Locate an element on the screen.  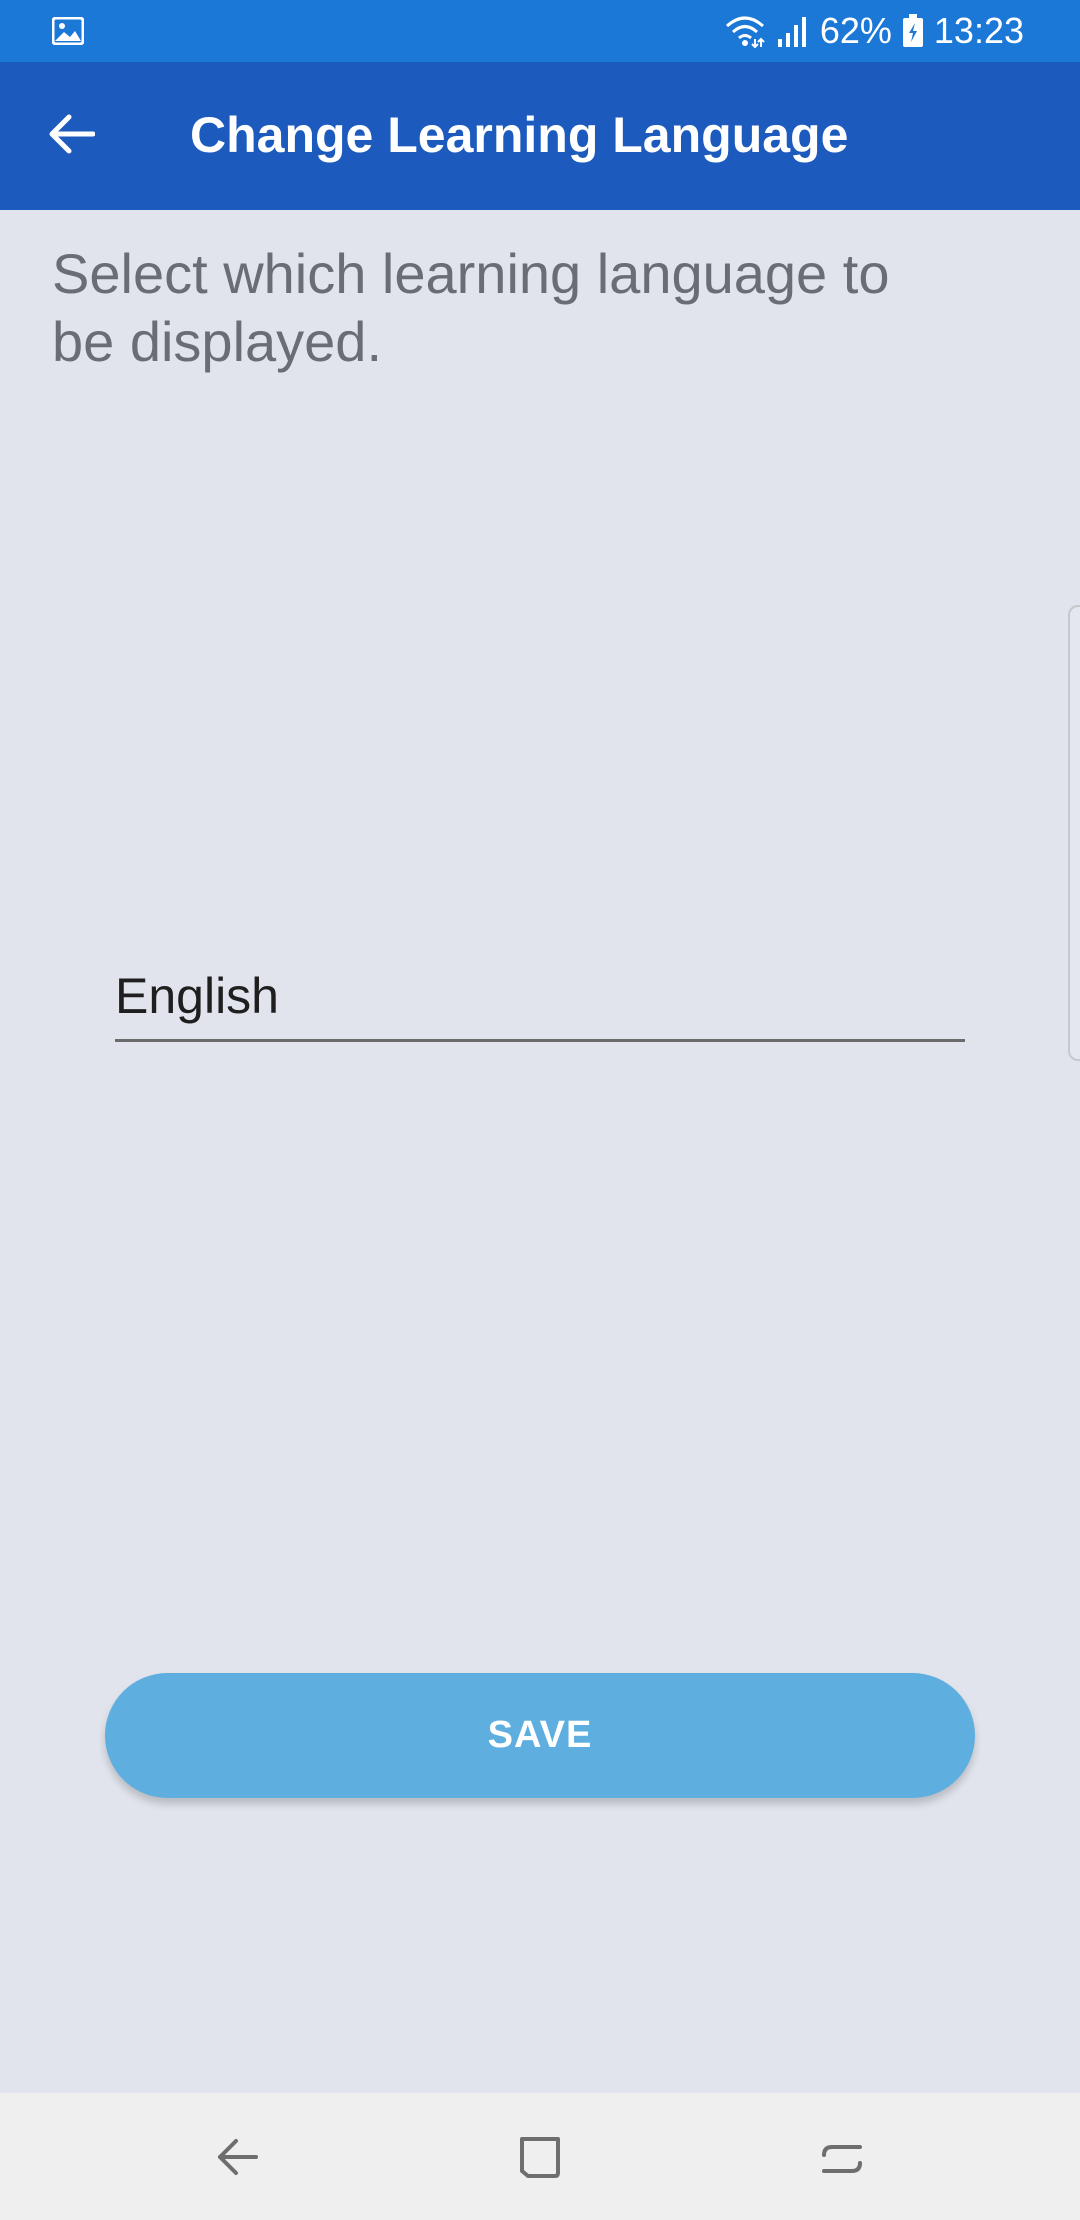
language-selector: English is located at coordinates (540, 998).